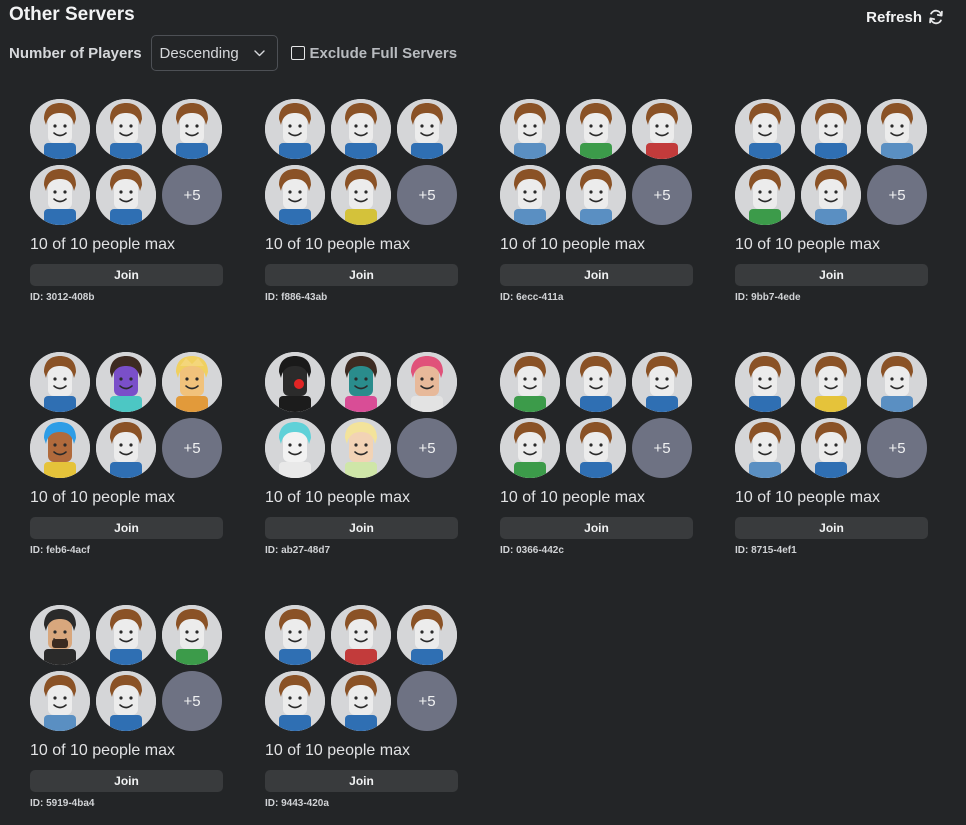  I want to click on refresh-icon, so click(936, 17).